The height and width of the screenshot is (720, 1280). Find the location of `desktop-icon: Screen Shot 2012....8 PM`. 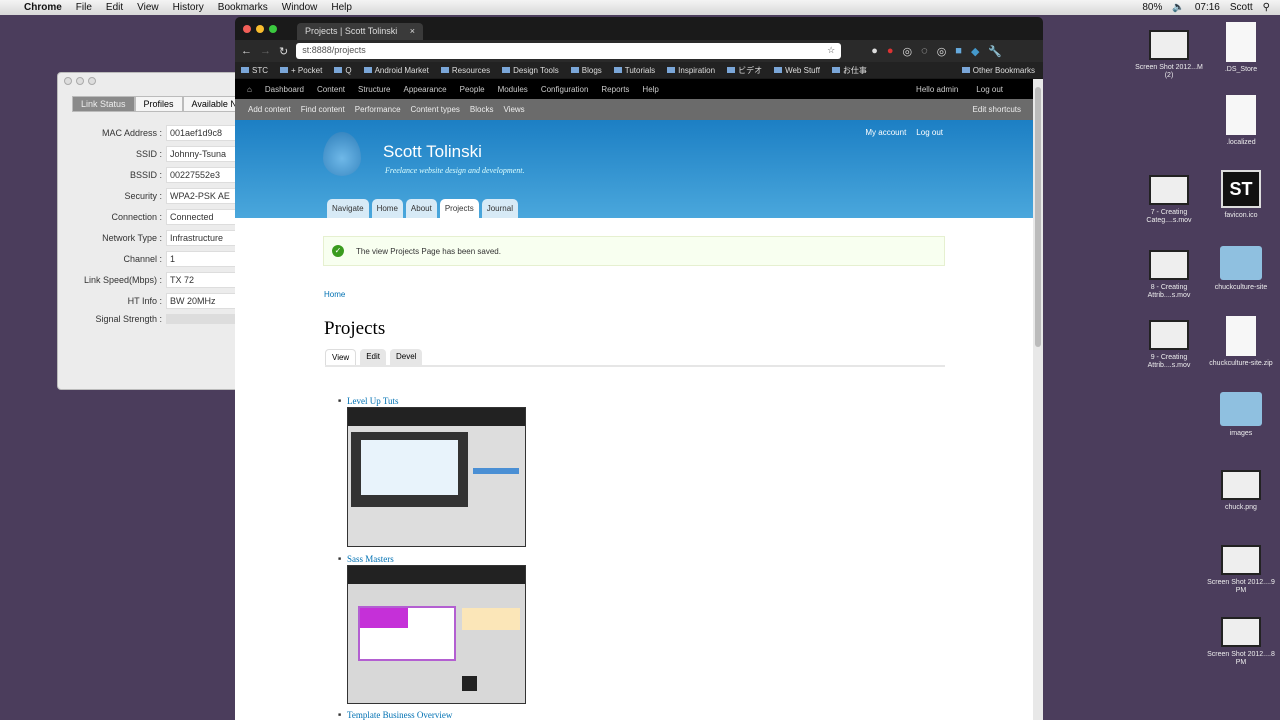

desktop-icon: Screen Shot 2012....8 PM is located at coordinates (1241, 642).